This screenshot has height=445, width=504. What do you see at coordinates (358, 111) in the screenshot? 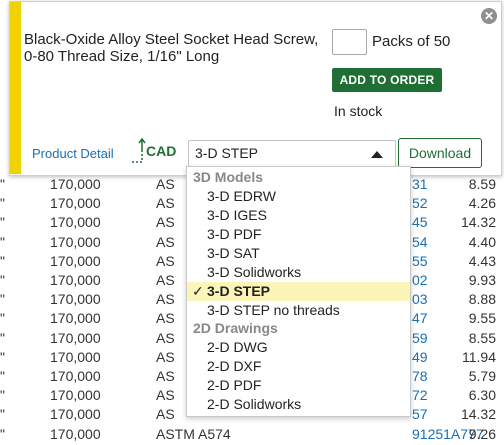
I see `stock-status: In stock` at bounding box center [358, 111].